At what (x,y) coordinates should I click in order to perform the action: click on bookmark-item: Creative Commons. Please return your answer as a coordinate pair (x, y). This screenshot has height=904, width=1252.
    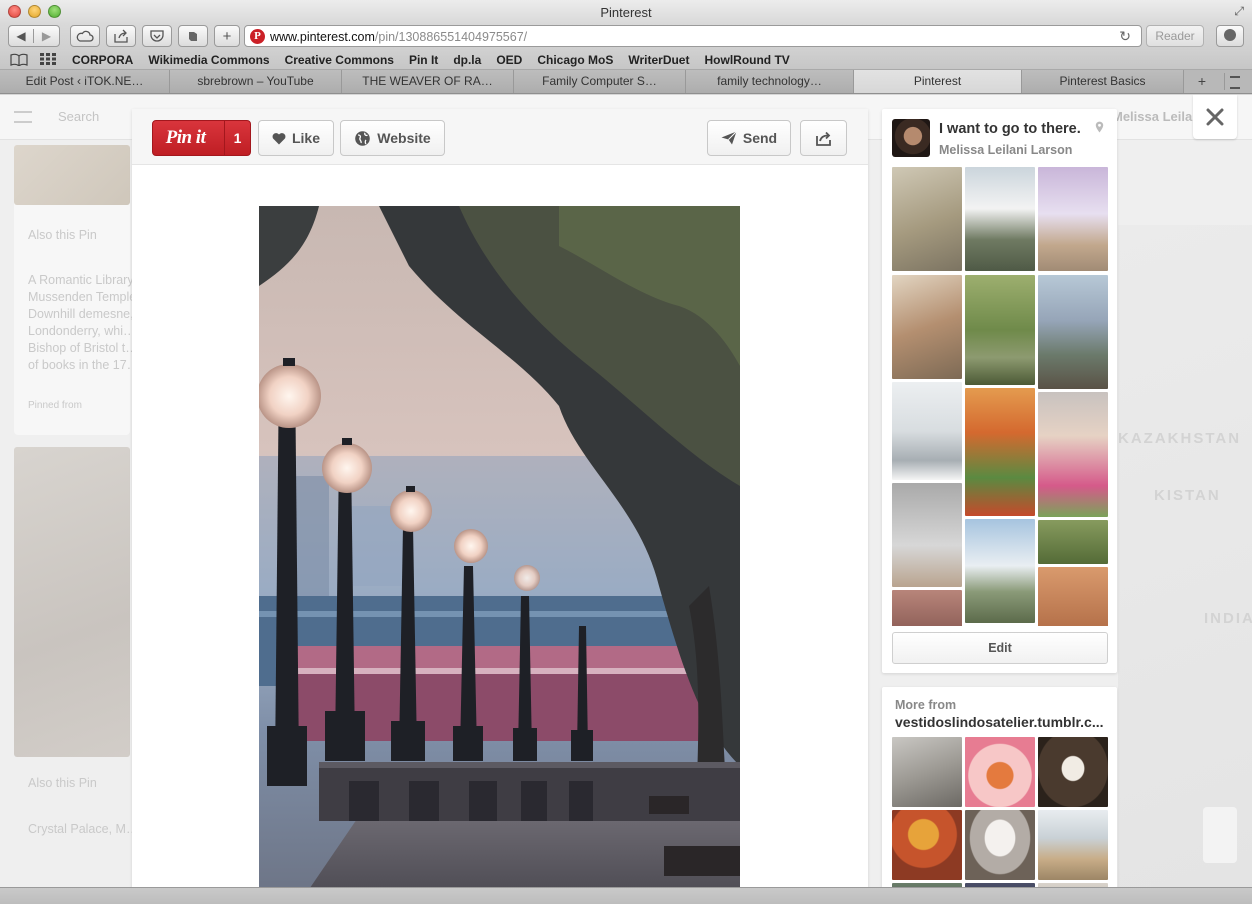
    Looking at the image, I should click on (339, 60).